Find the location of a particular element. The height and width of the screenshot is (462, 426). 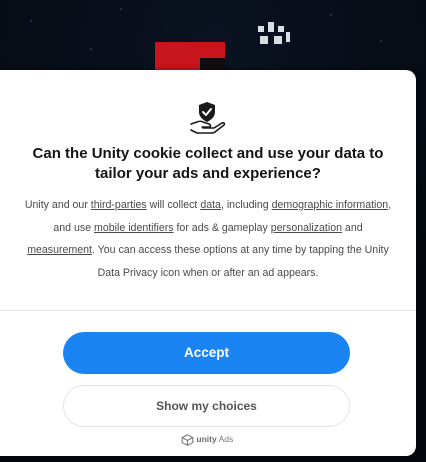

link-demographic-information: demographic information is located at coordinates (330, 205).